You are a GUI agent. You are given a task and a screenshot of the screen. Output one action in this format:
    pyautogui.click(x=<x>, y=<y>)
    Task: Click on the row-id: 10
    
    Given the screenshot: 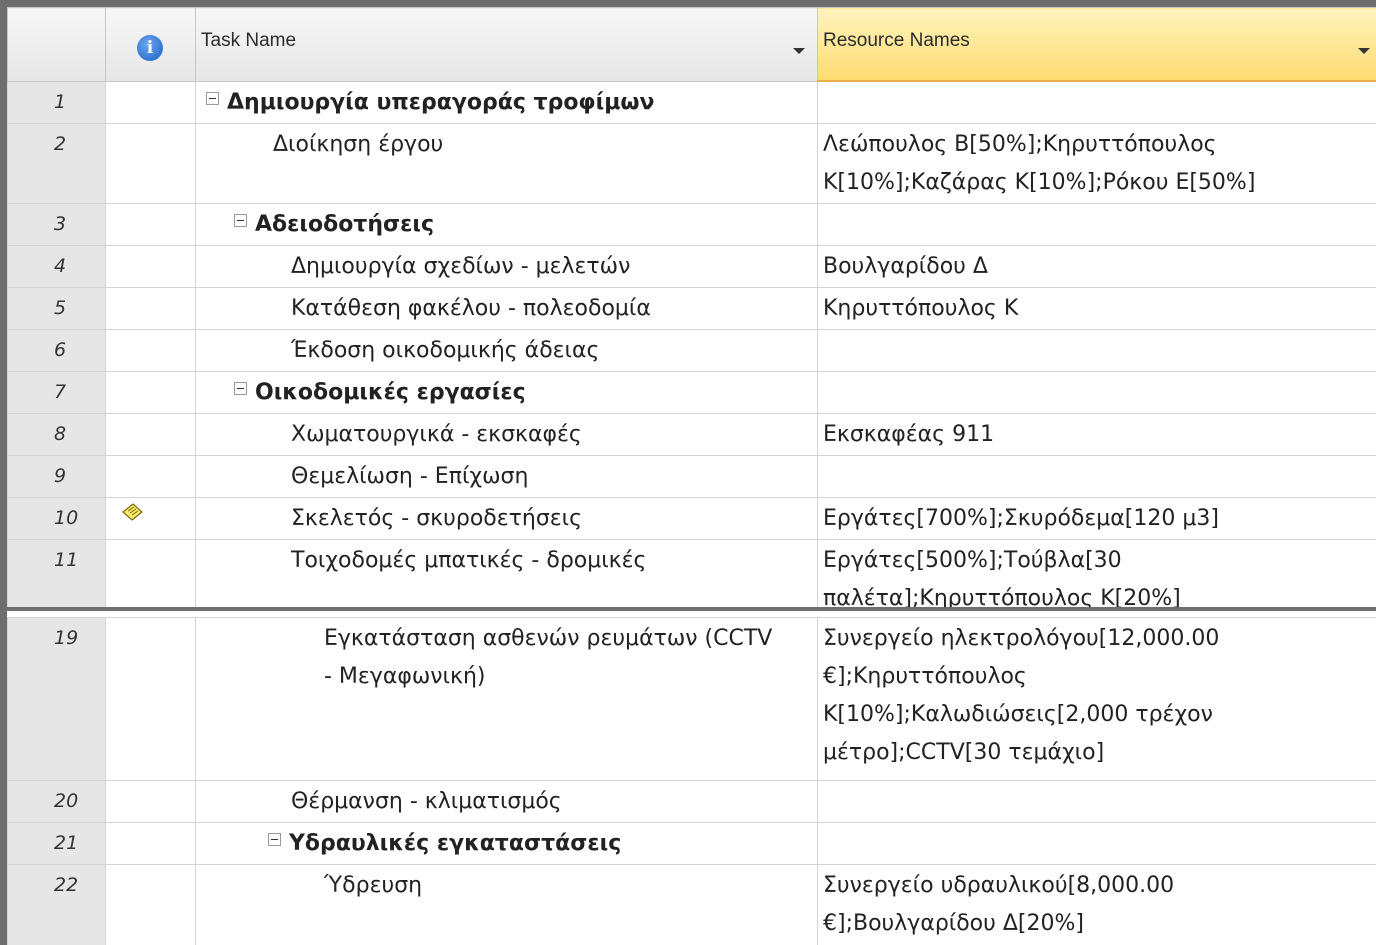 What is the action you would take?
    pyautogui.click(x=56, y=518)
    